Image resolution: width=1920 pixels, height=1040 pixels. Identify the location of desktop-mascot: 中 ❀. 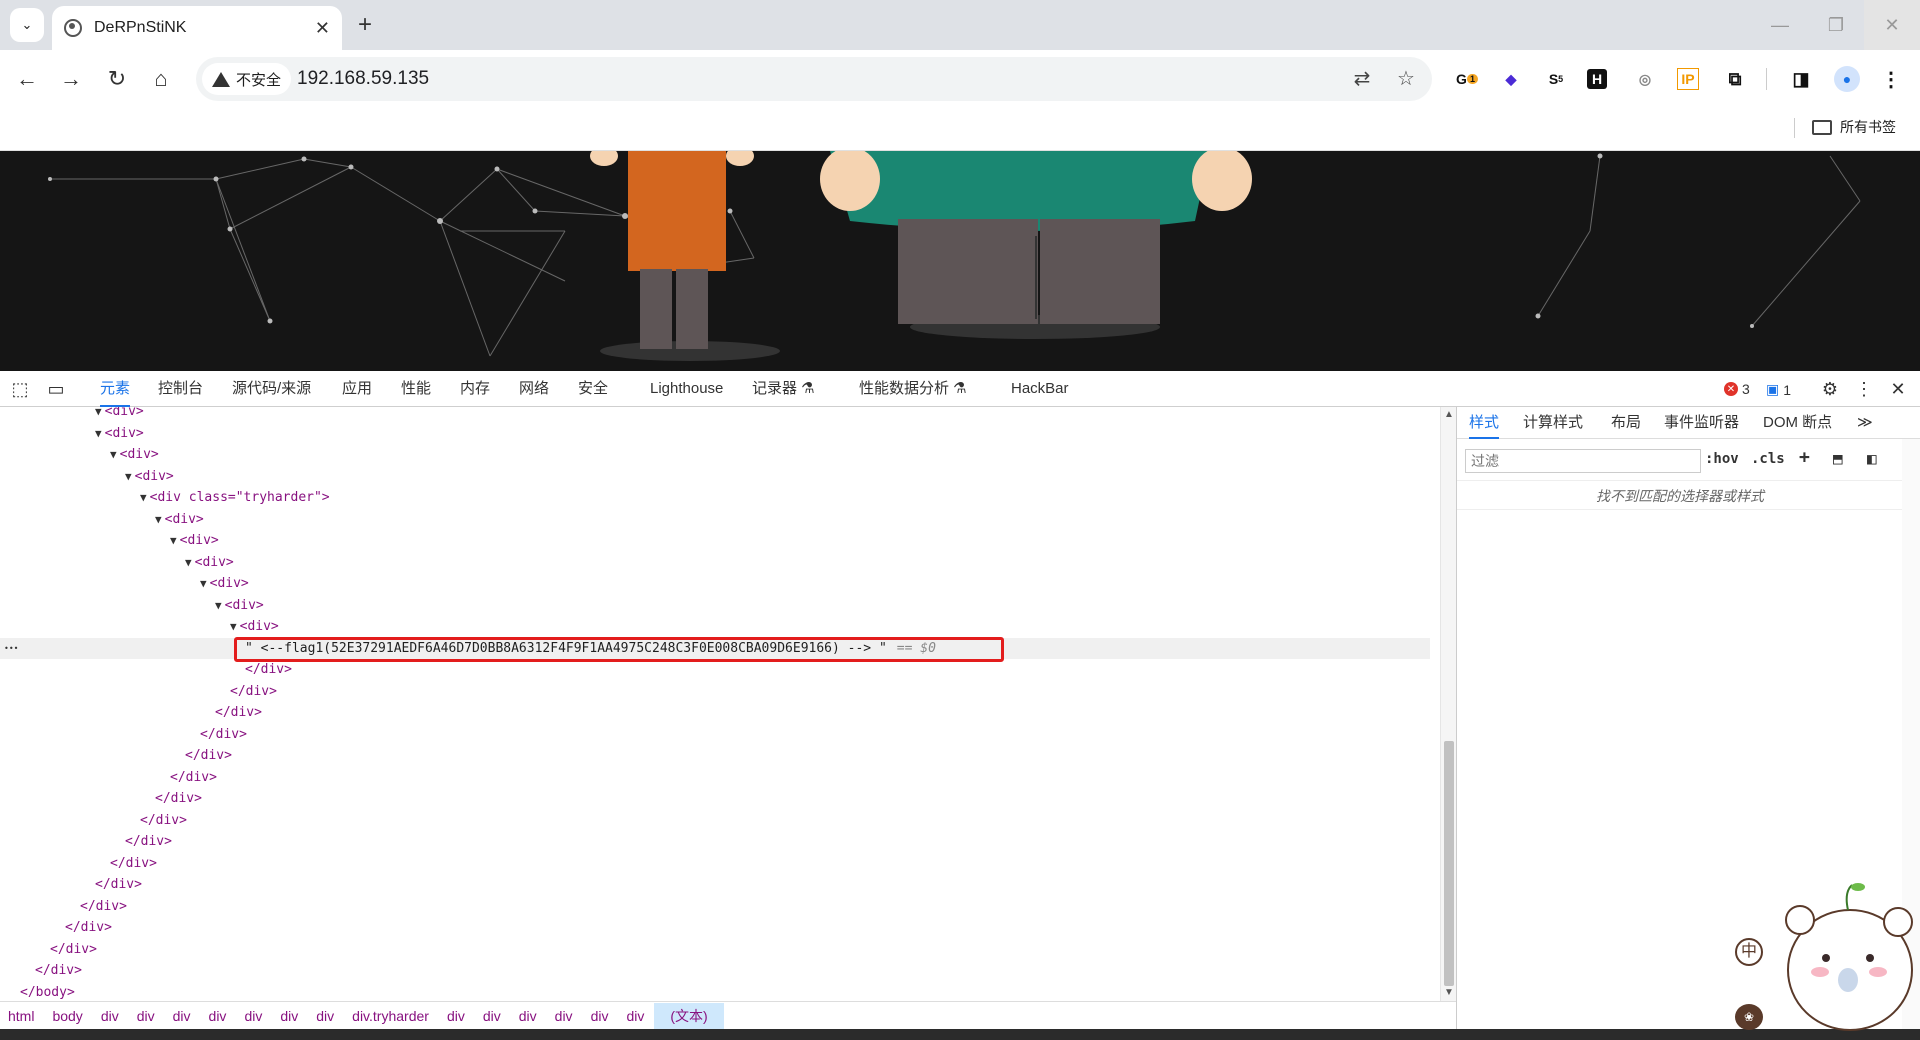
(1827, 960).